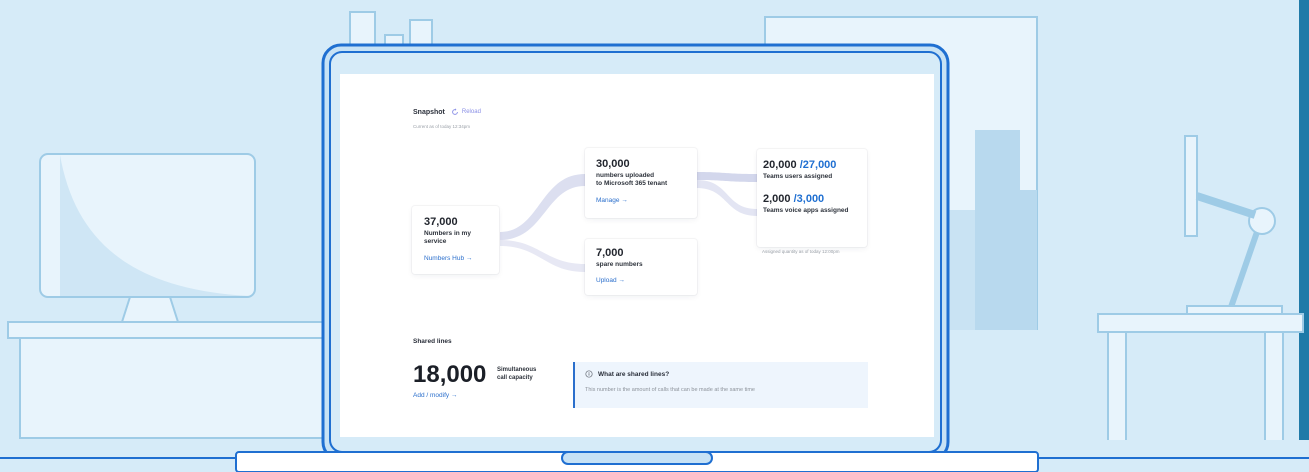  I want to click on numbers-total-label: Numbers in my service, so click(447, 238).